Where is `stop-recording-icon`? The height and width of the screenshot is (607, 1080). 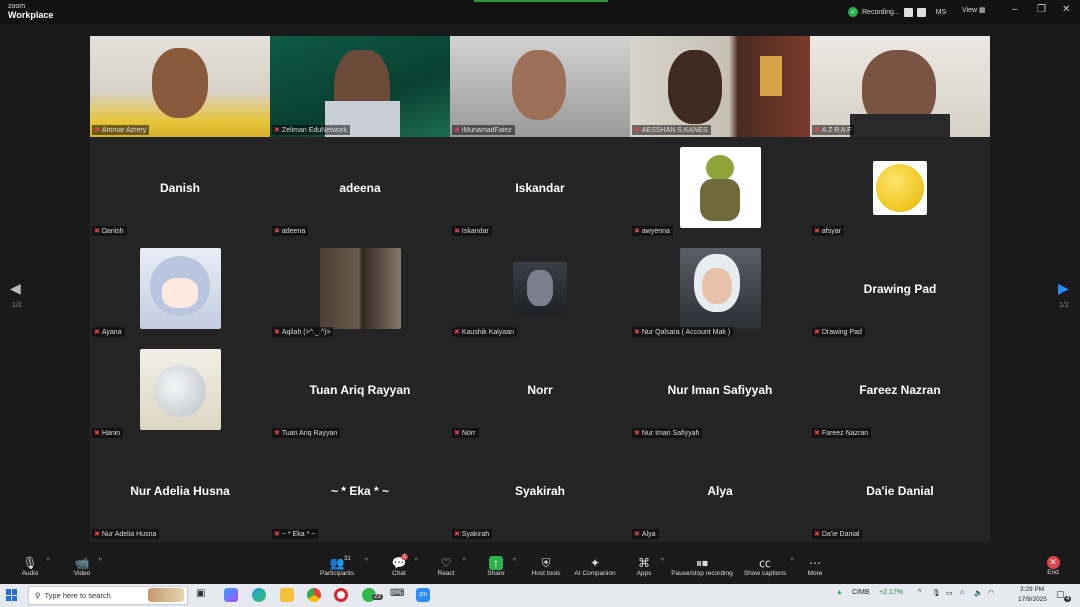 stop-recording-icon is located at coordinates (921, 12).